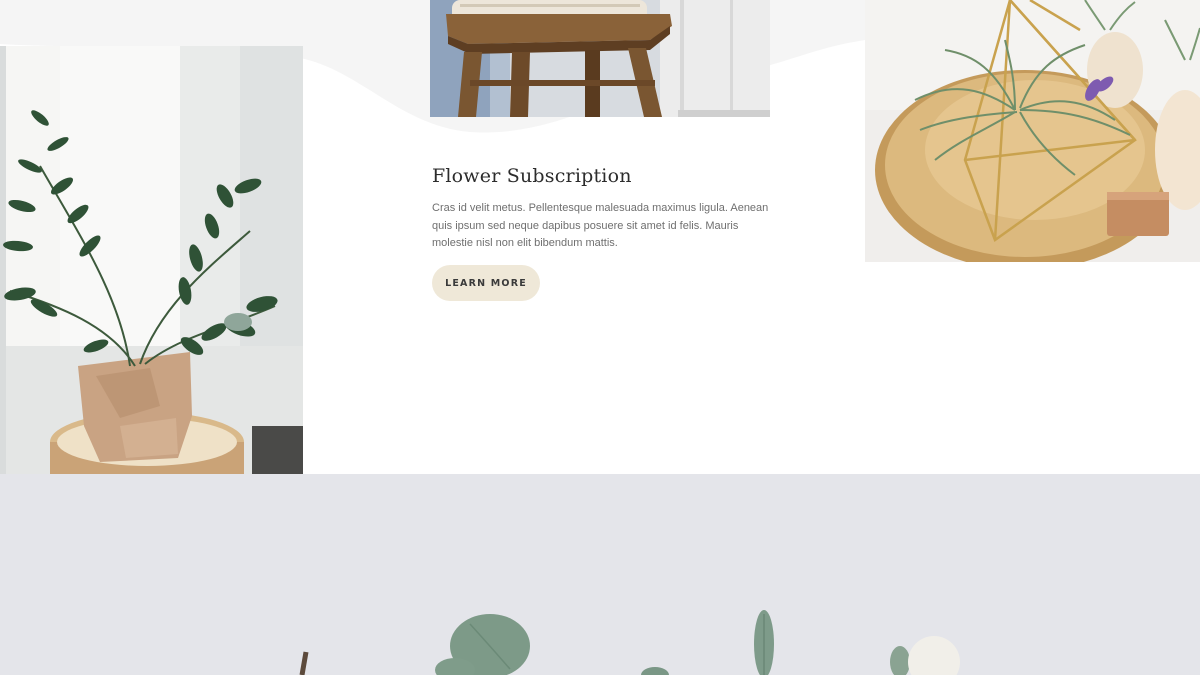 The image size is (1200, 675). I want to click on wooden-stool-photo, so click(600, 58).